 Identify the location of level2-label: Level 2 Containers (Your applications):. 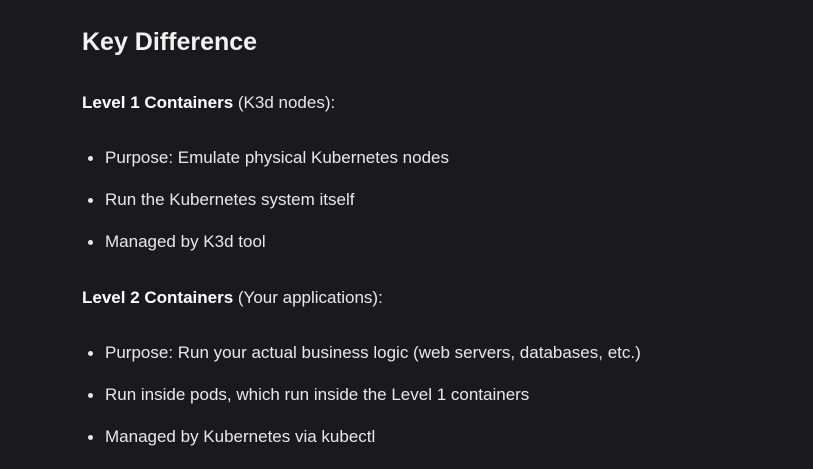
(232, 298).